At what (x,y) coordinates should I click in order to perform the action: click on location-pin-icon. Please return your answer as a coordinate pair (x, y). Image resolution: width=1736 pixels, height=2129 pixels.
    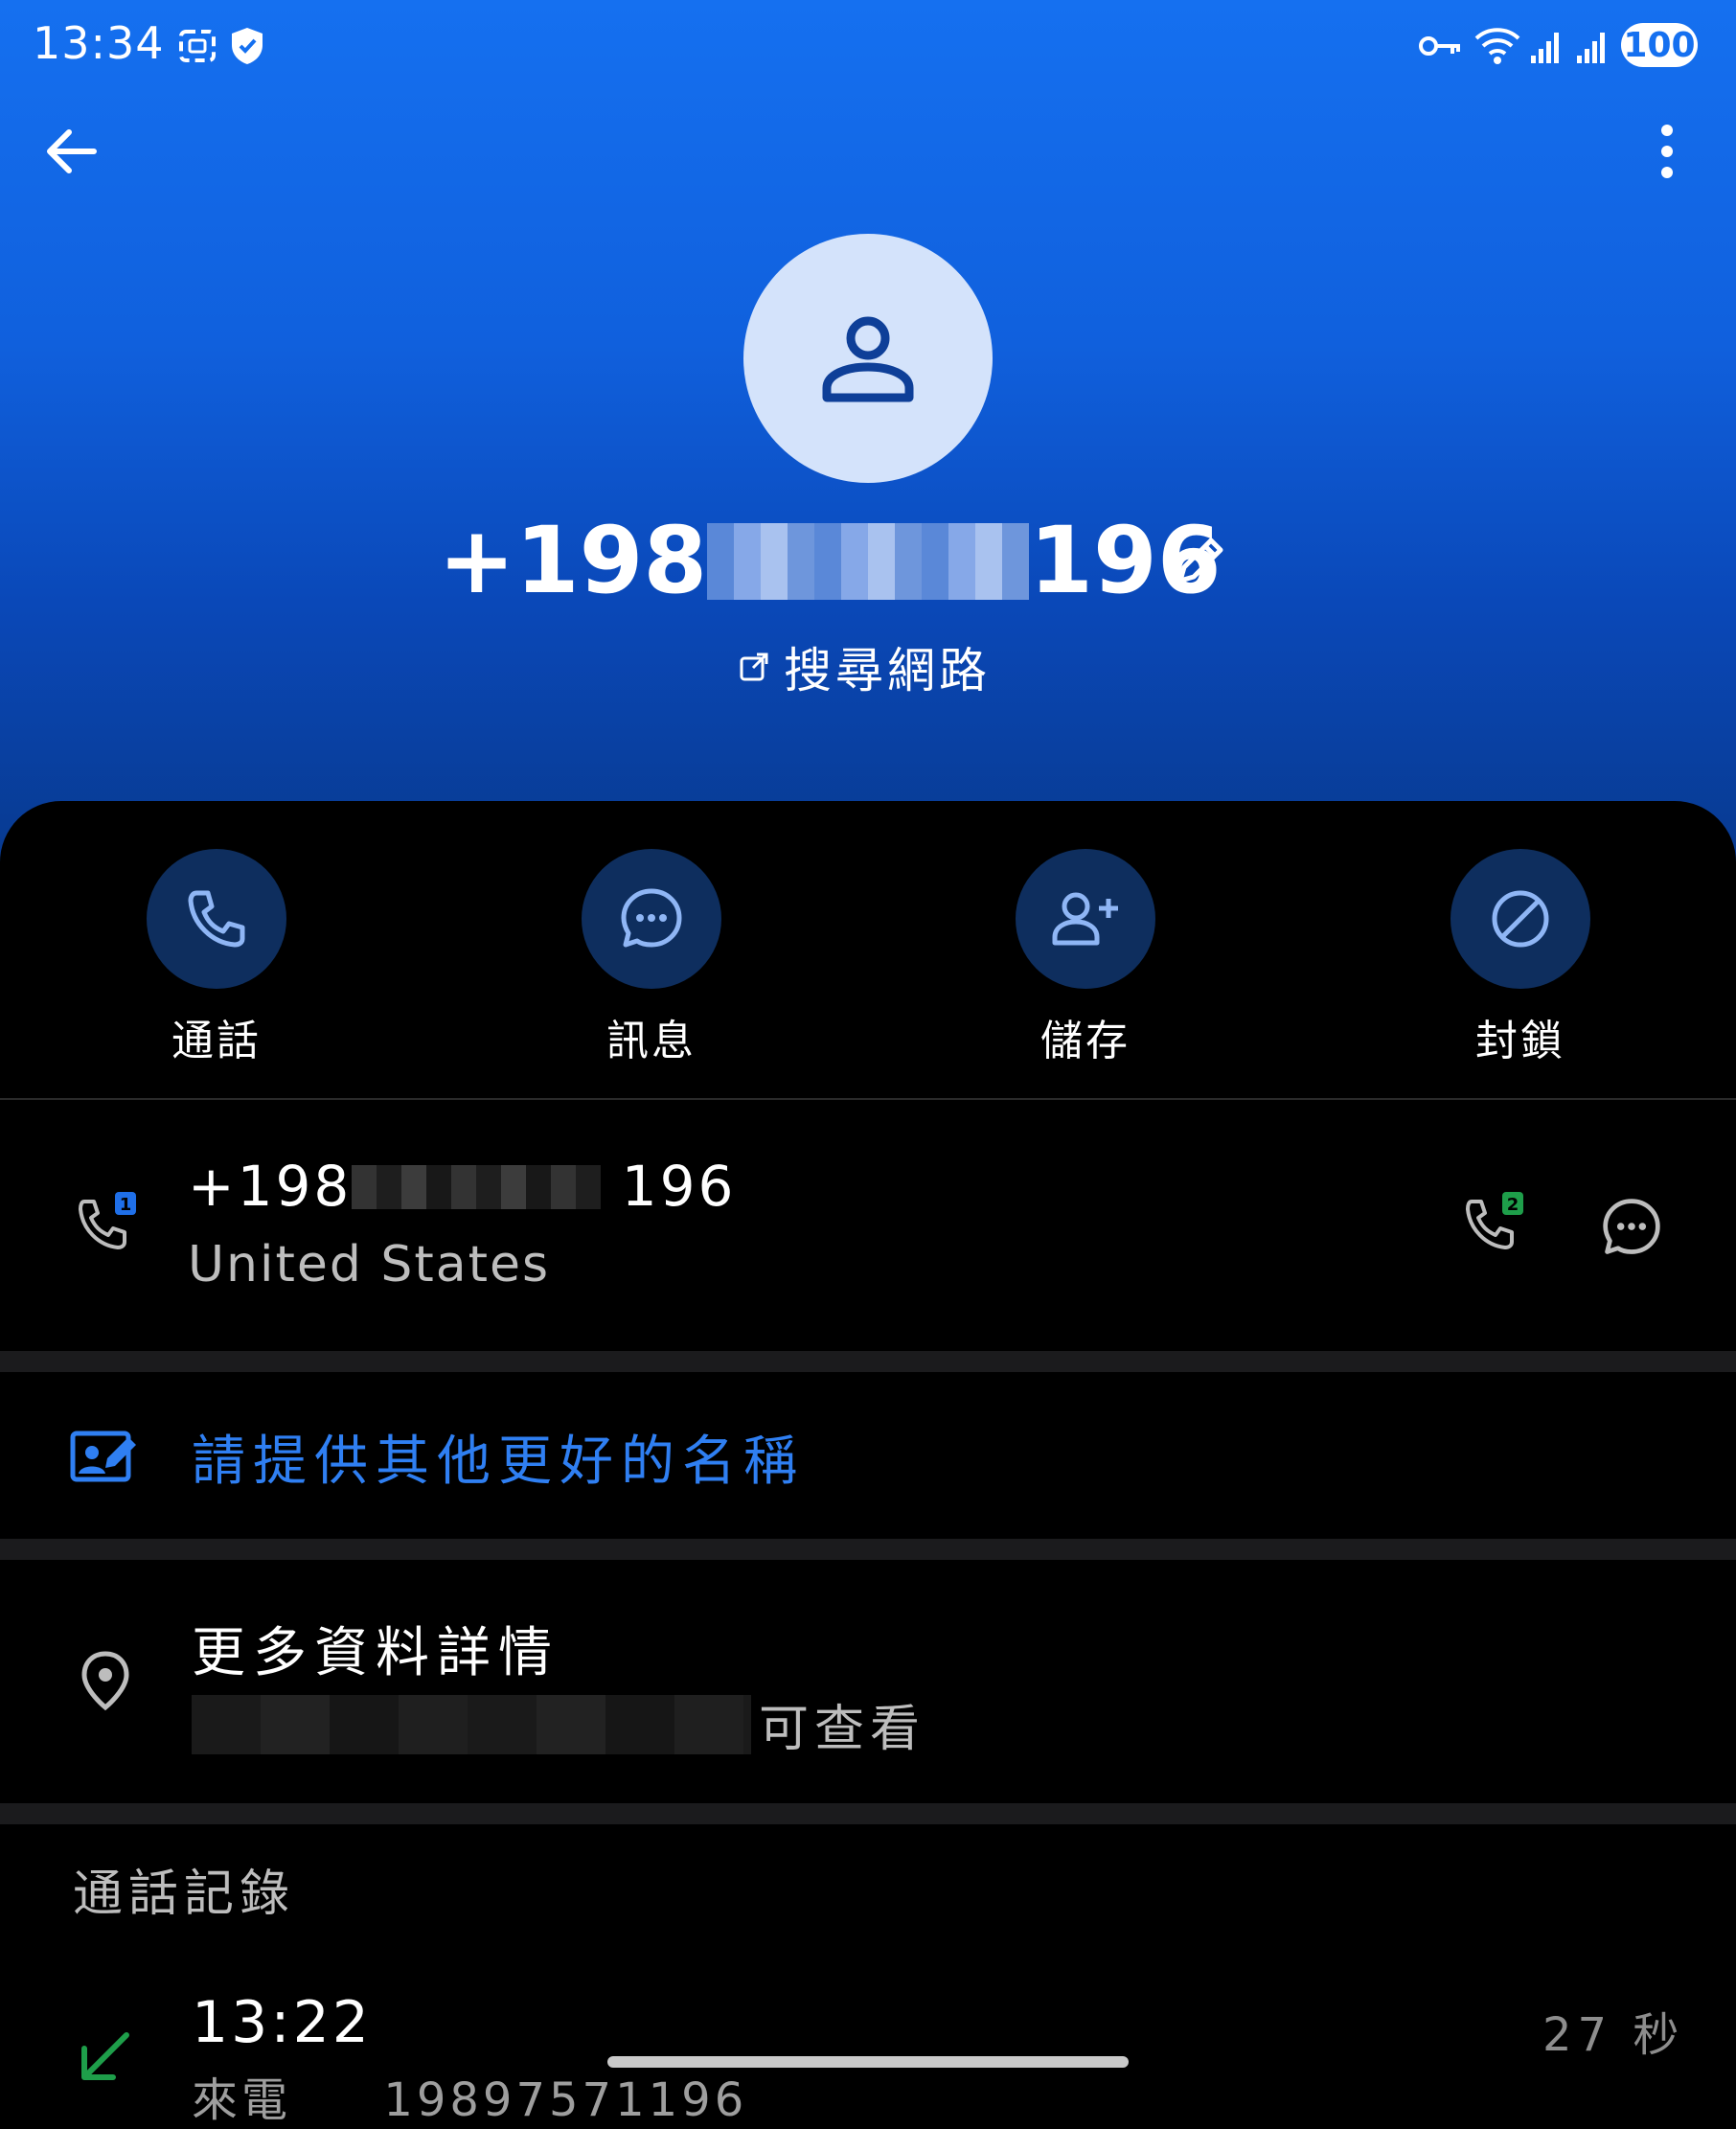
    Looking at the image, I should click on (105, 1682).